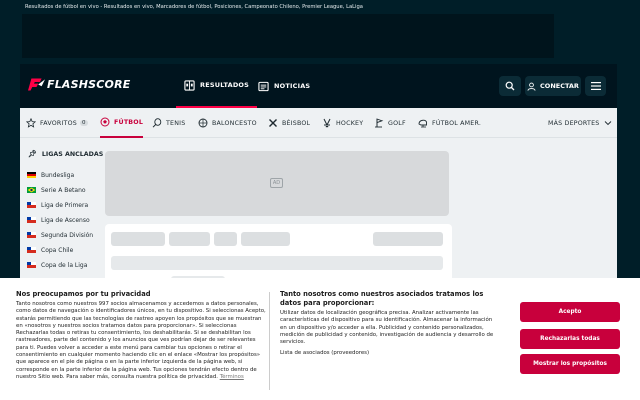 Image resolution: width=640 pixels, height=400 pixels. What do you see at coordinates (531, 86) in the screenshot?
I see `user-icon` at bounding box center [531, 86].